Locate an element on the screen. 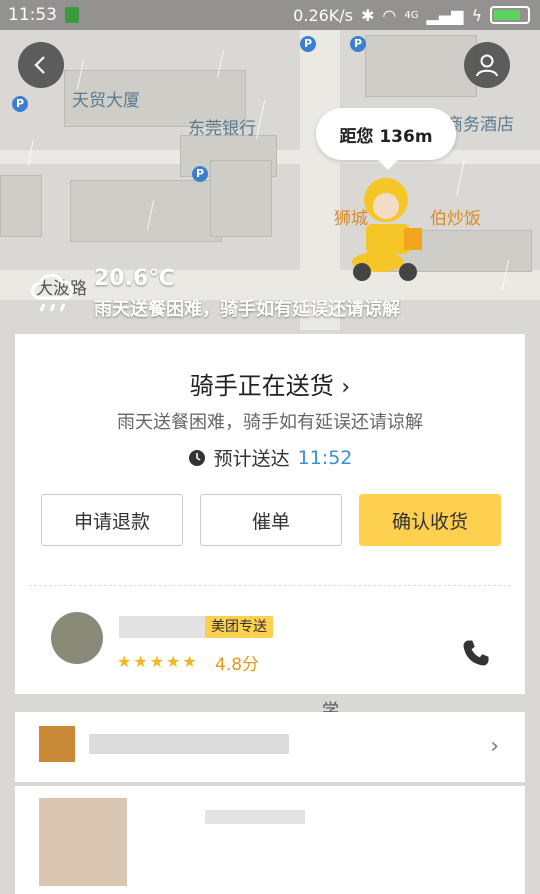 This screenshot has width=540, height=894. eta-label: 预计送达 is located at coordinates (251, 459).